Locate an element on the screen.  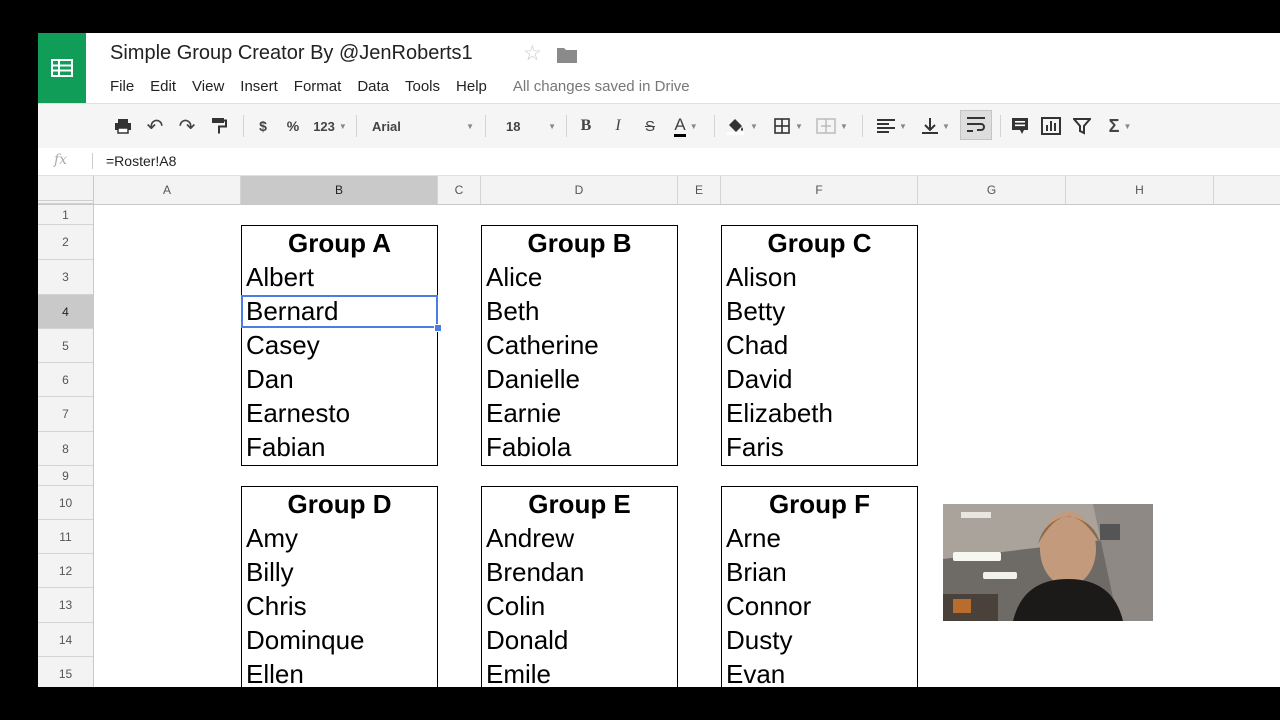
row-header-6: 6 is located at coordinates (65, 380).